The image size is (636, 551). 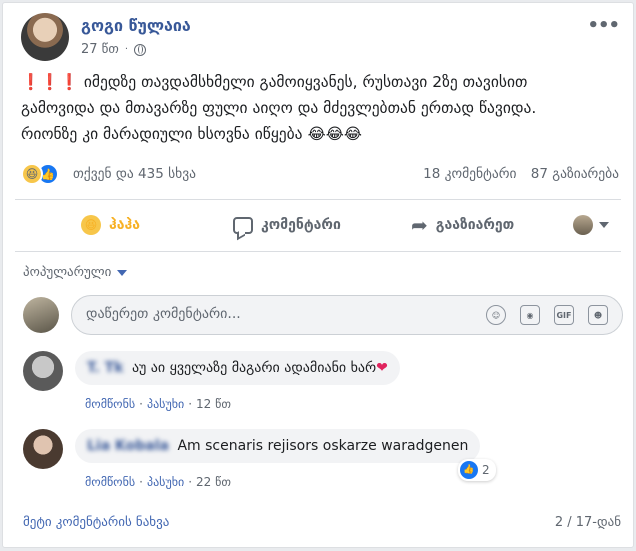 What do you see at coordinates (598, 315) in the screenshot?
I see `sticker-icon: ☻` at bounding box center [598, 315].